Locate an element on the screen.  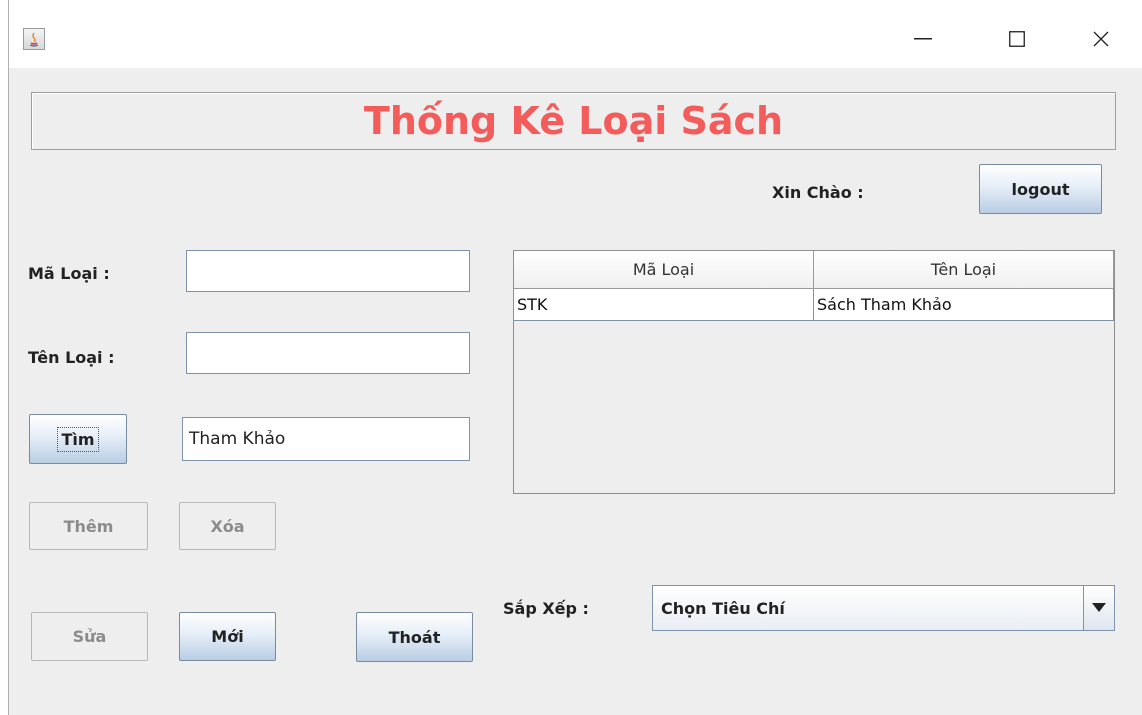
ten-loai-input is located at coordinates (328, 353).